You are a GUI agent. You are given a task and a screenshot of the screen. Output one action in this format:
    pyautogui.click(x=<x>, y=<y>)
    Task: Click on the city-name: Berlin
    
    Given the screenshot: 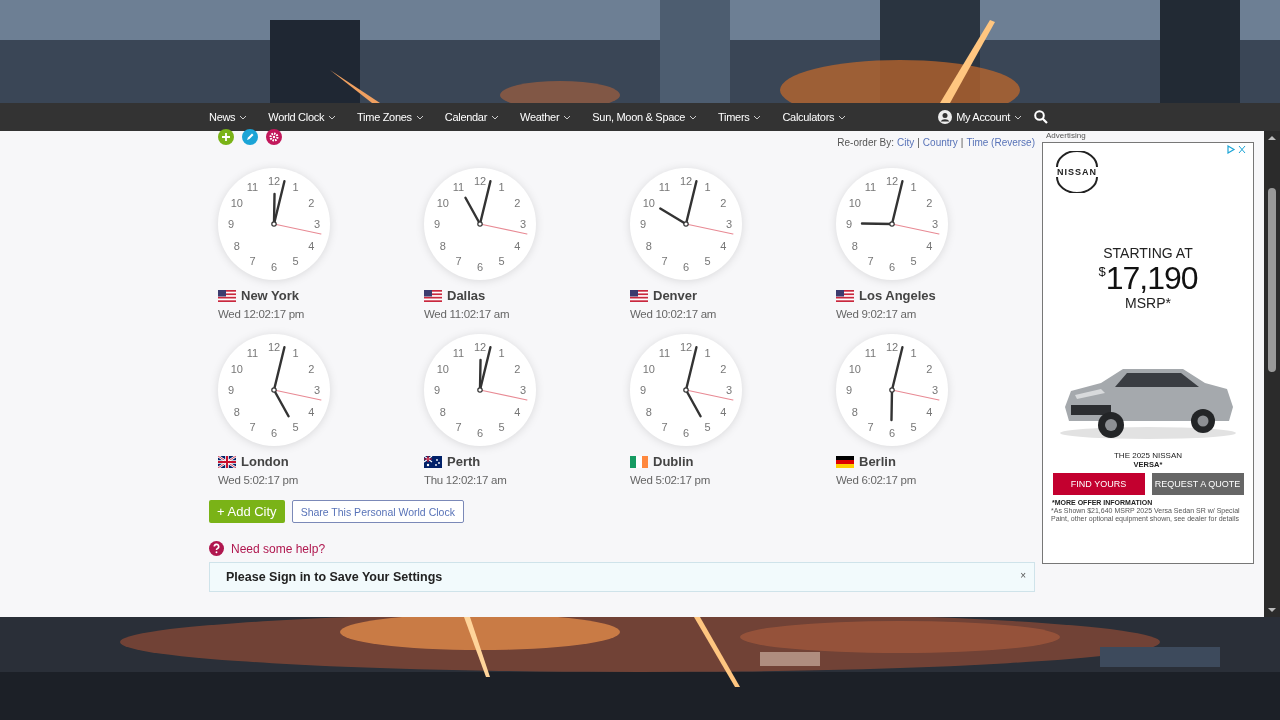 What is the action you would take?
    pyautogui.click(x=877, y=461)
    